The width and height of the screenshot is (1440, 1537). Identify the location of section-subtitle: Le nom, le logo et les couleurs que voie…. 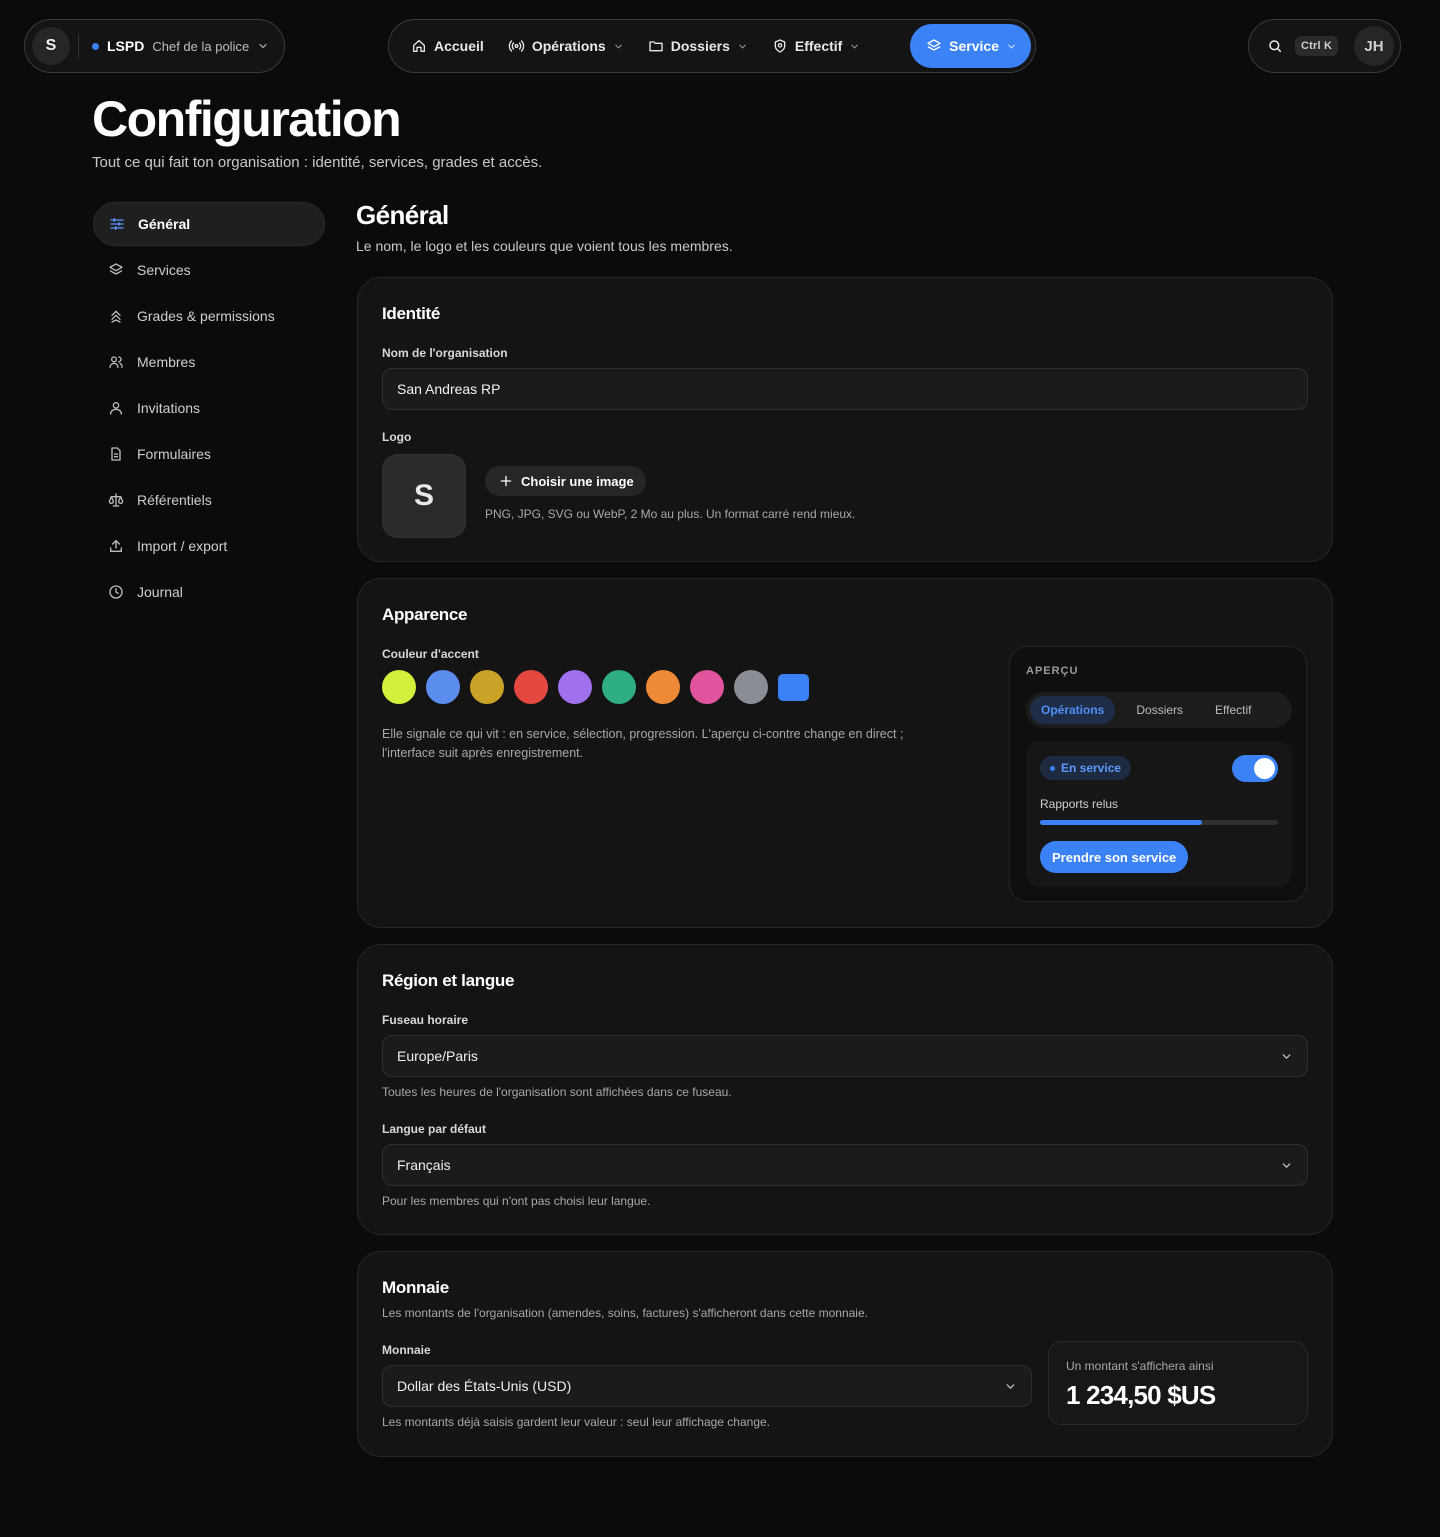
(544, 246).